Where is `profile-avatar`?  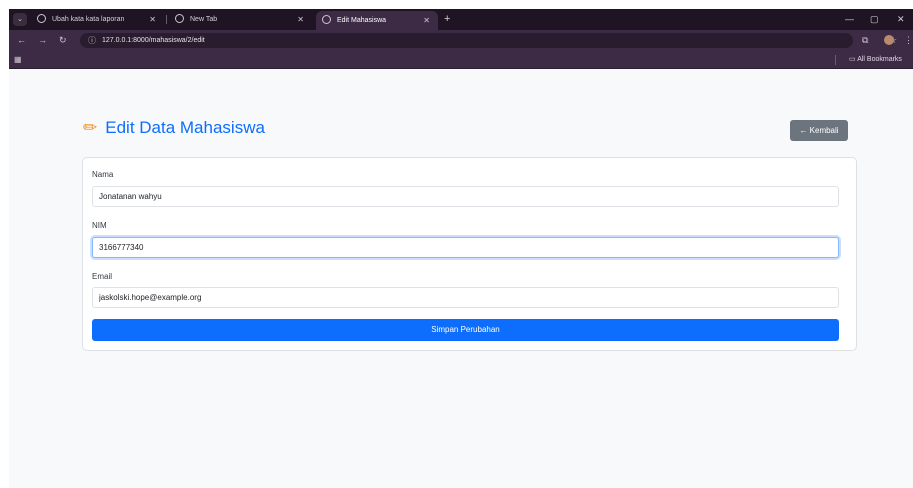 profile-avatar is located at coordinates (889, 40).